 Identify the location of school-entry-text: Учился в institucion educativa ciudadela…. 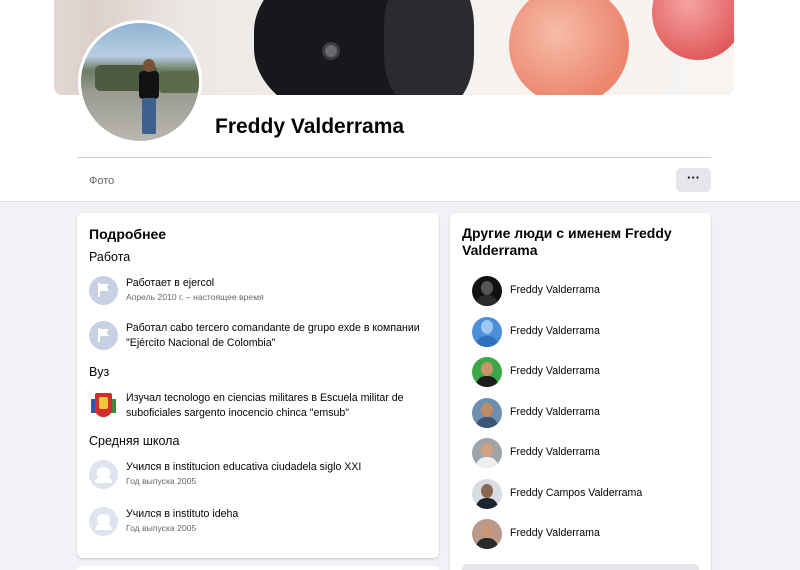
(276, 473).